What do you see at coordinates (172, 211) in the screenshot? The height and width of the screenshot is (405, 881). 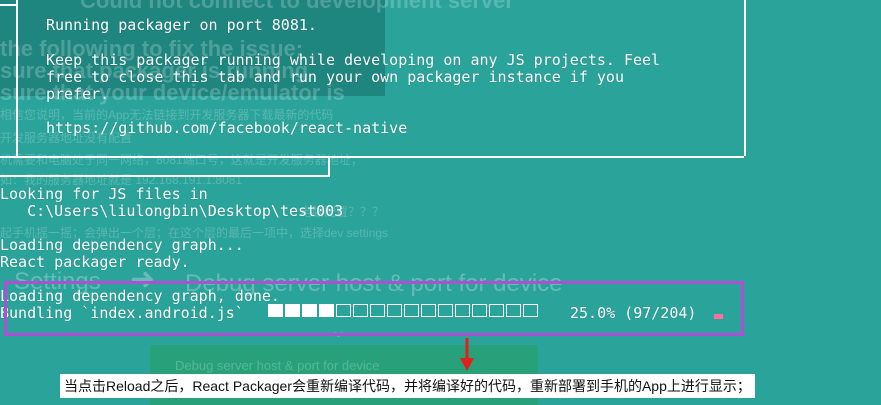 I see `project-path: C:\Users\liulongbin\Desktop\test003` at bounding box center [172, 211].